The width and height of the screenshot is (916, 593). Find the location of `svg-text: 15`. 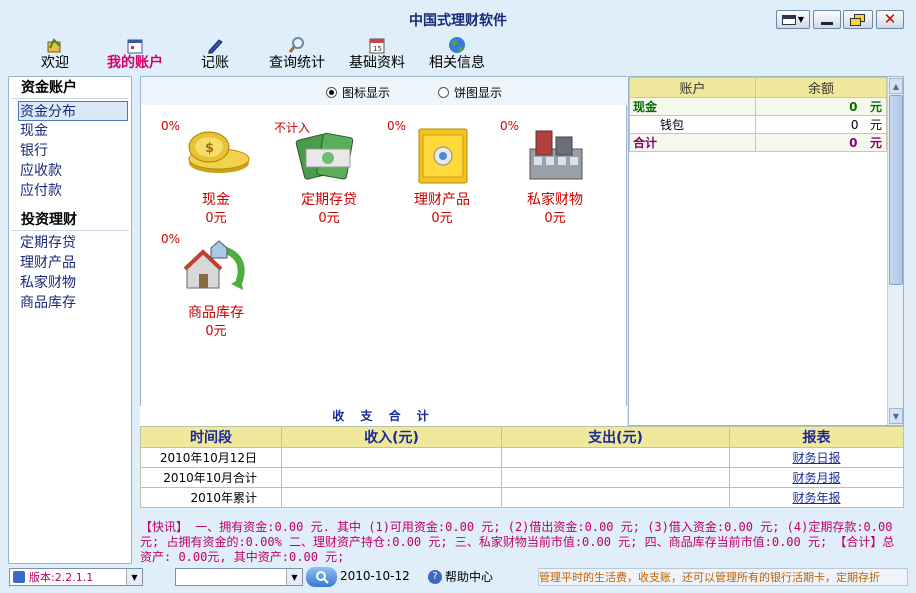

svg-text: 15 is located at coordinates (377, 49).